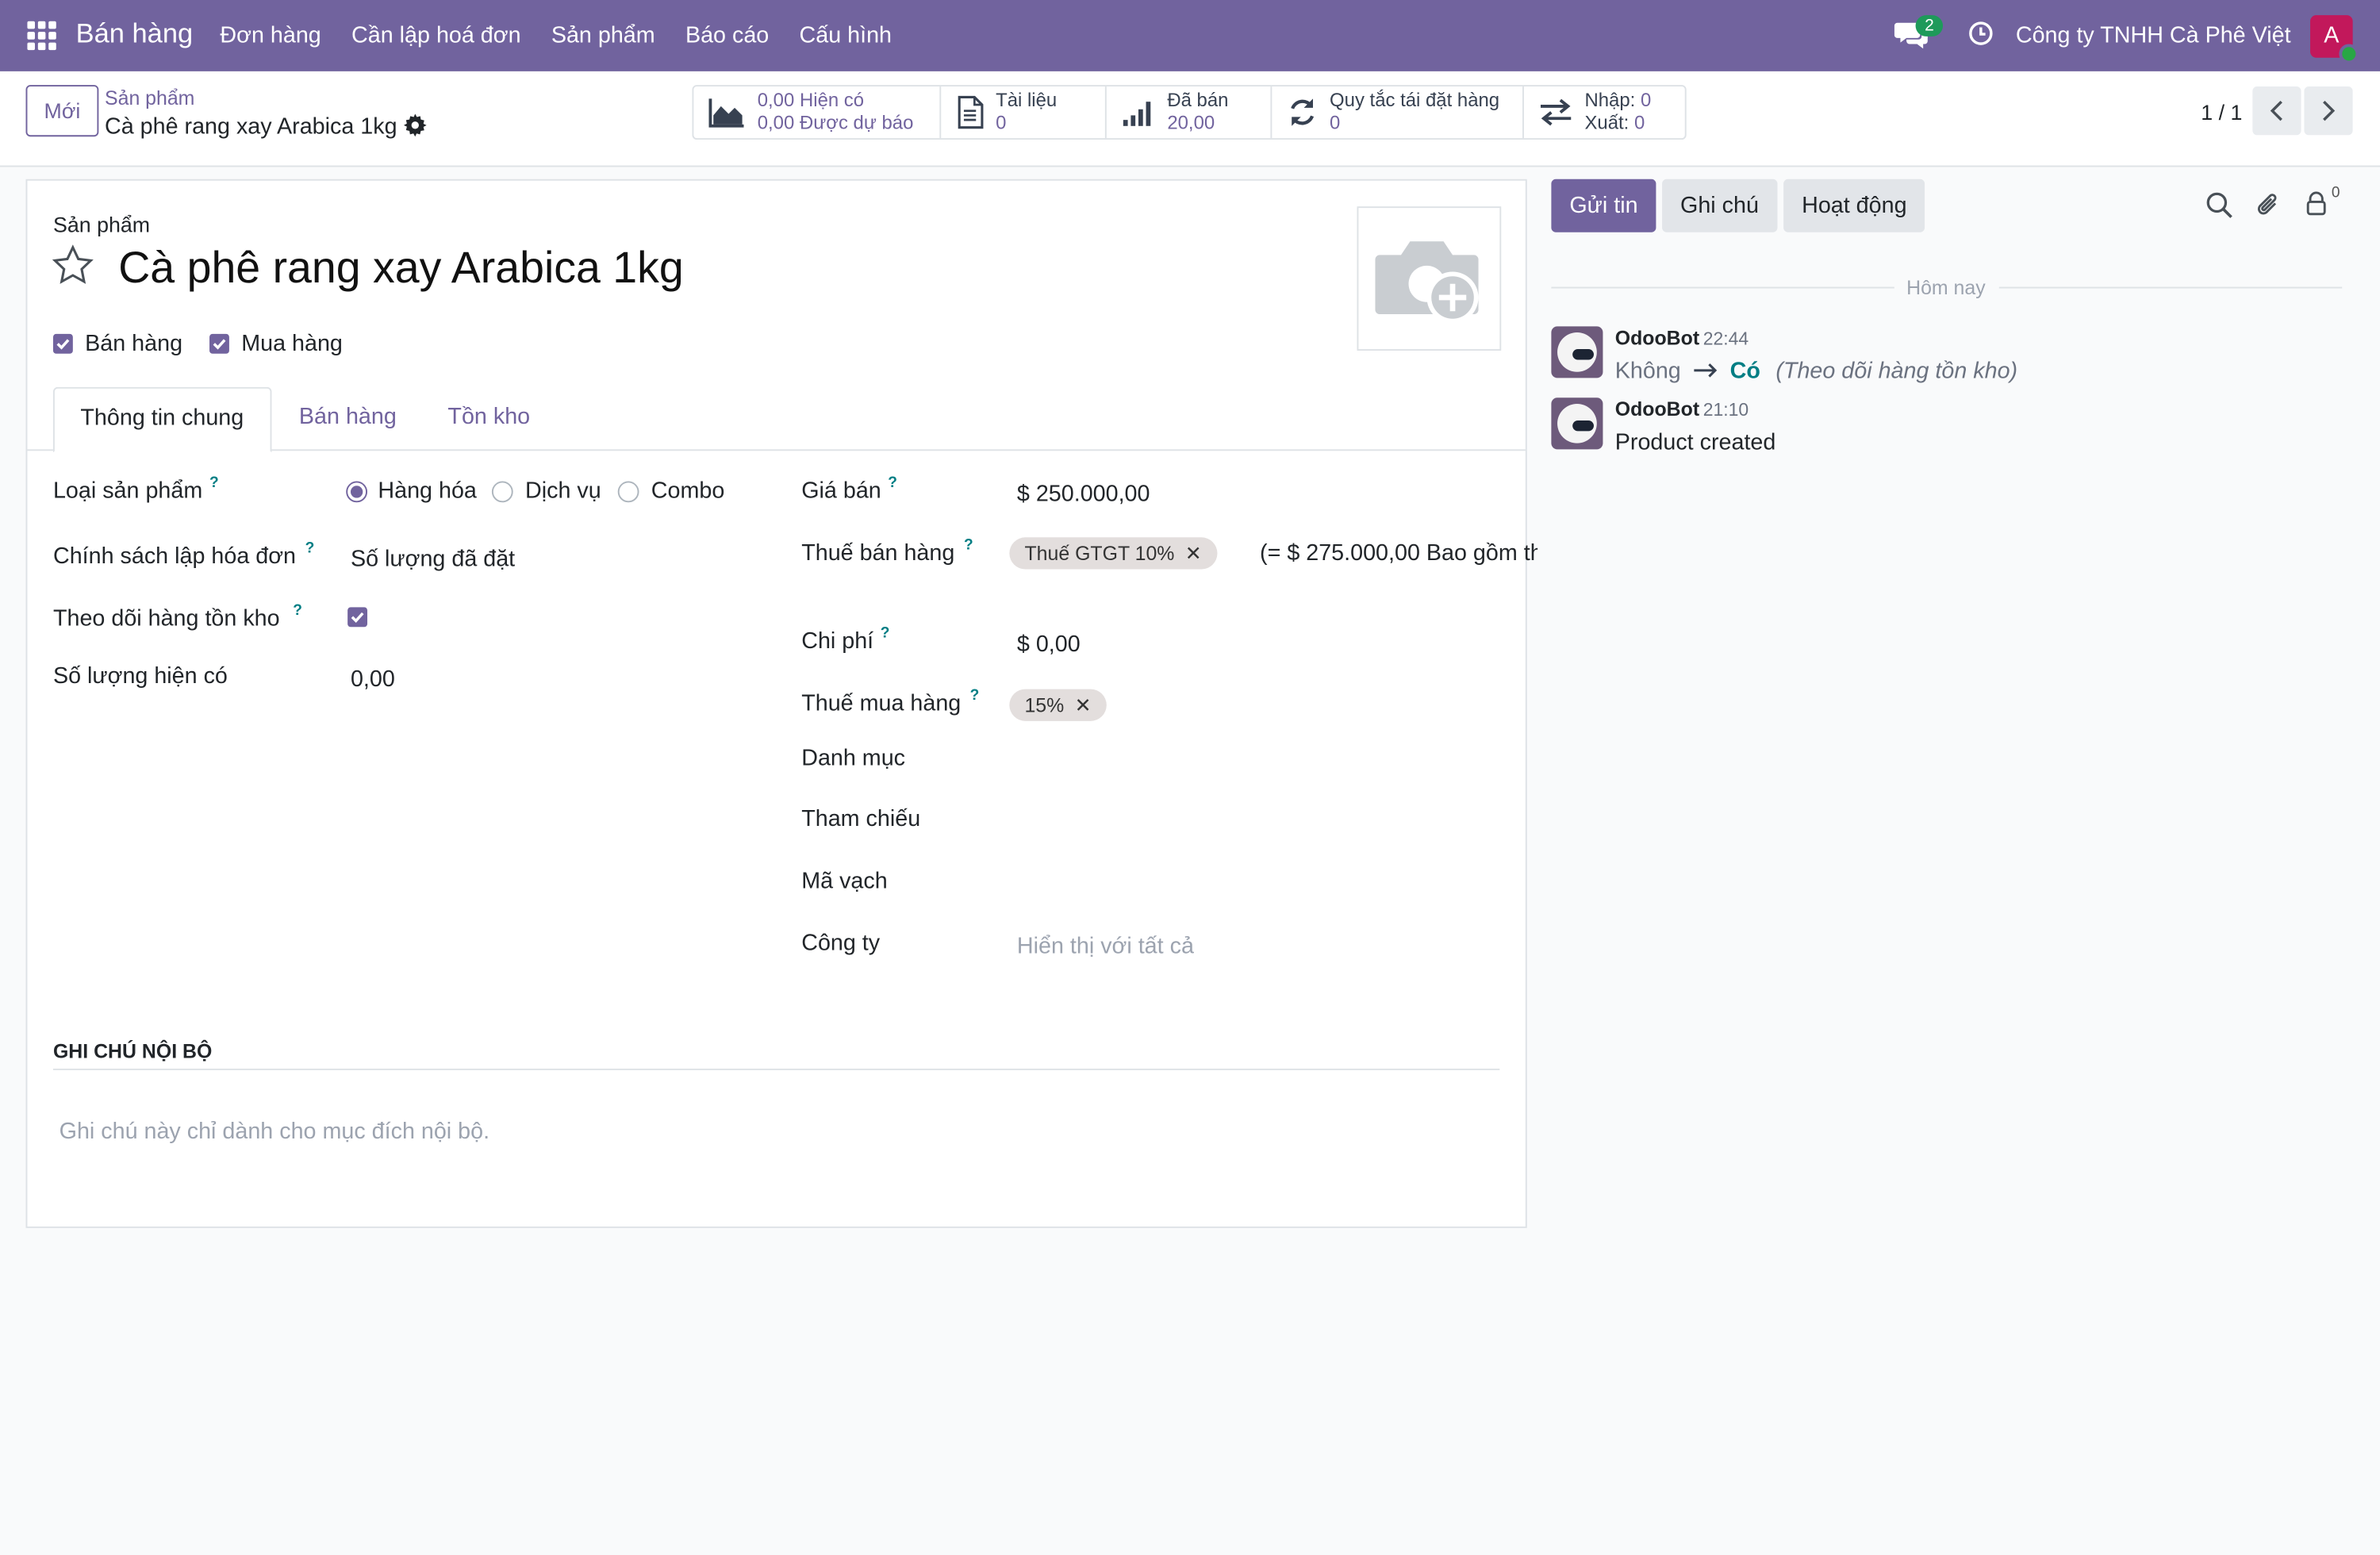 This screenshot has width=2380, height=1555. What do you see at coordinates (1398, 113) in the screenshot?
I see `reorder-rules-smart-button: Quy tắc tái đặt hàng 0` at bounding box center [1398, 113].